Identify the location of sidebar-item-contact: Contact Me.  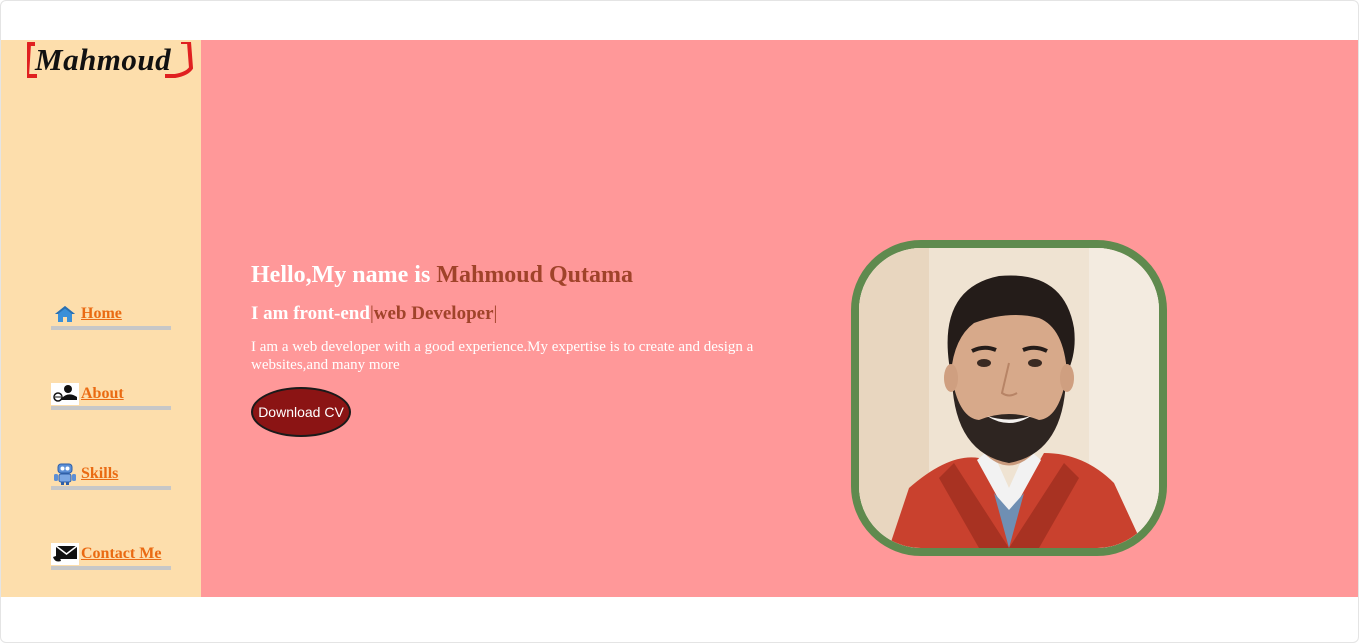
(111, 556).